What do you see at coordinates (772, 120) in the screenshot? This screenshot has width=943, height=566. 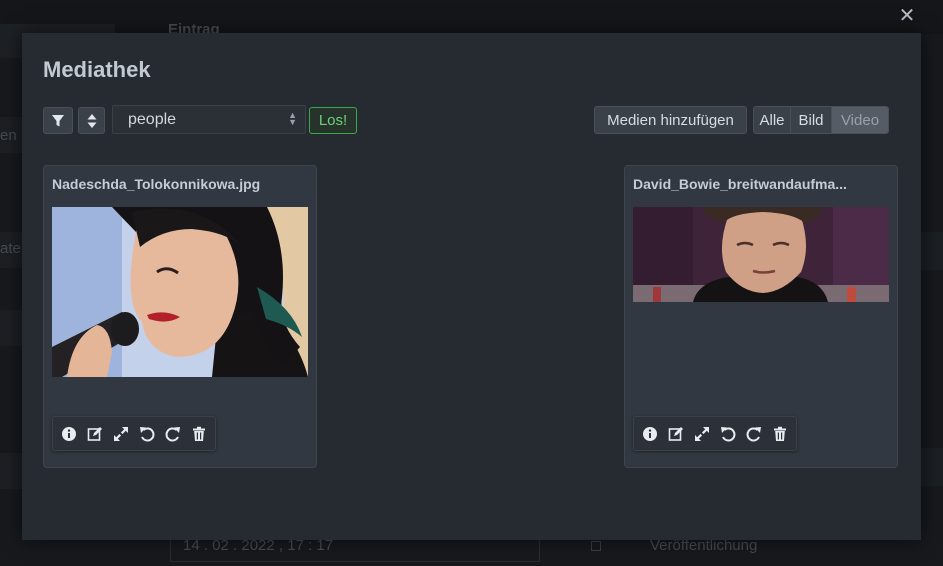 I see `type-filter-all: Alle` at bounding box center [772, 120].